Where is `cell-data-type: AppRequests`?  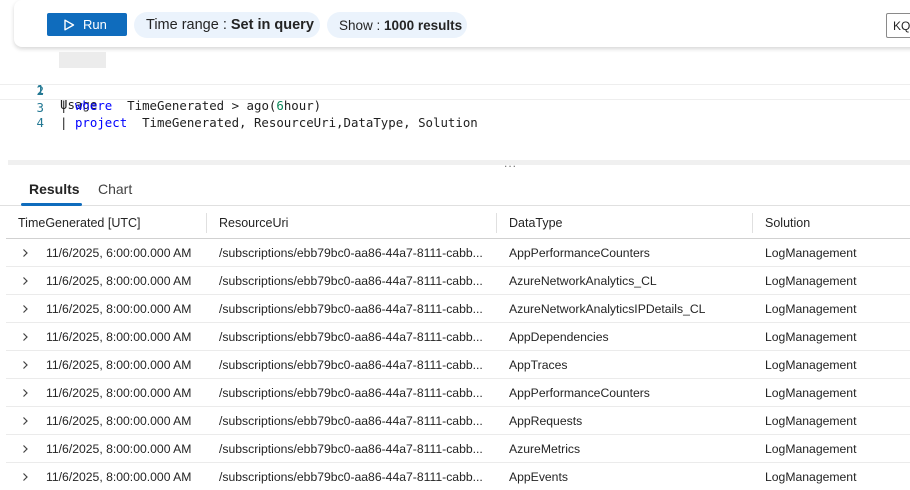
cell-data-type: AppRequests is located at coordinates (546, 421).